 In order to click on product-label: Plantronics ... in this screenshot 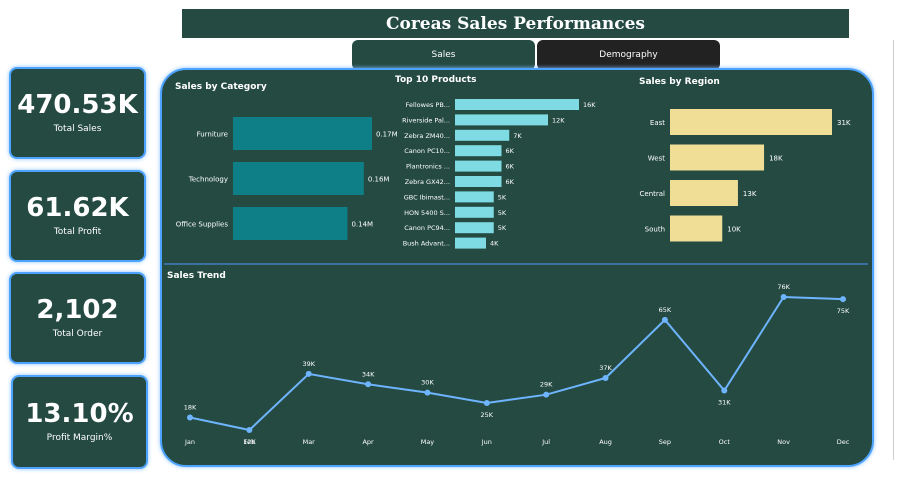, I will do `click(428, 167)`.